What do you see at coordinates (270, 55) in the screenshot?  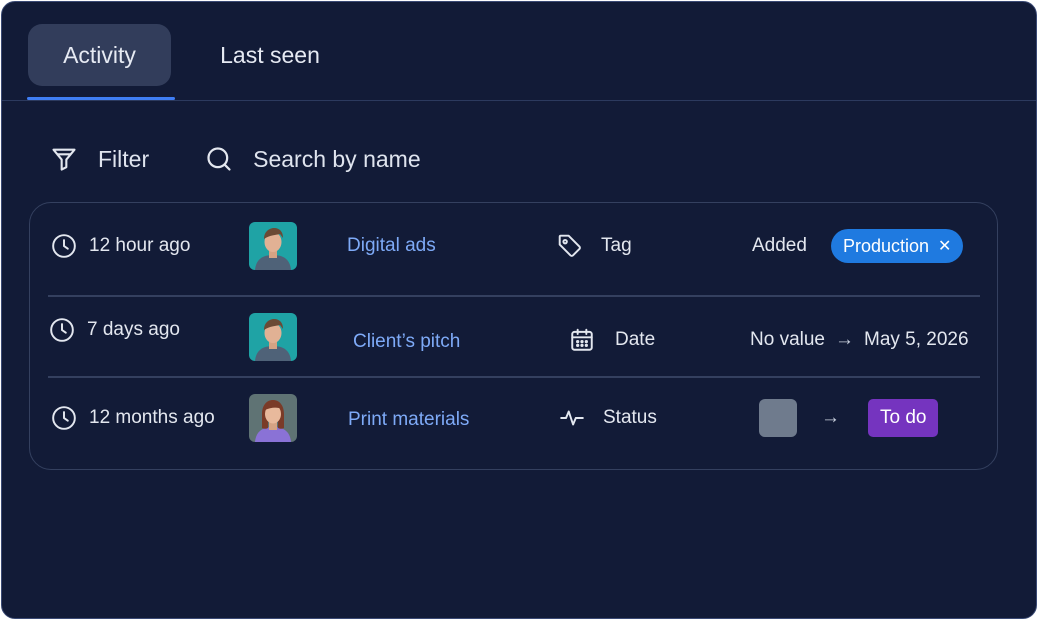 I see `tab-last-seen: Last seen` at bounding box center [270, 55].